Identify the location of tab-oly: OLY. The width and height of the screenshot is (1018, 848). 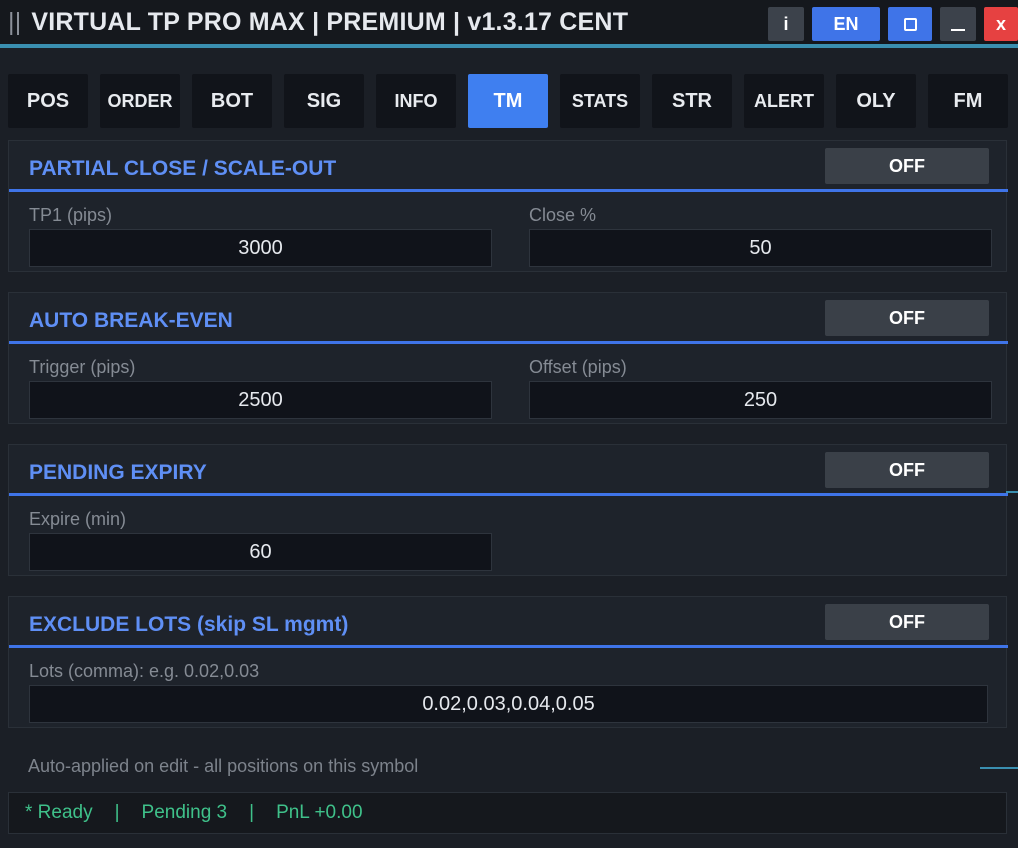
(876, 101).